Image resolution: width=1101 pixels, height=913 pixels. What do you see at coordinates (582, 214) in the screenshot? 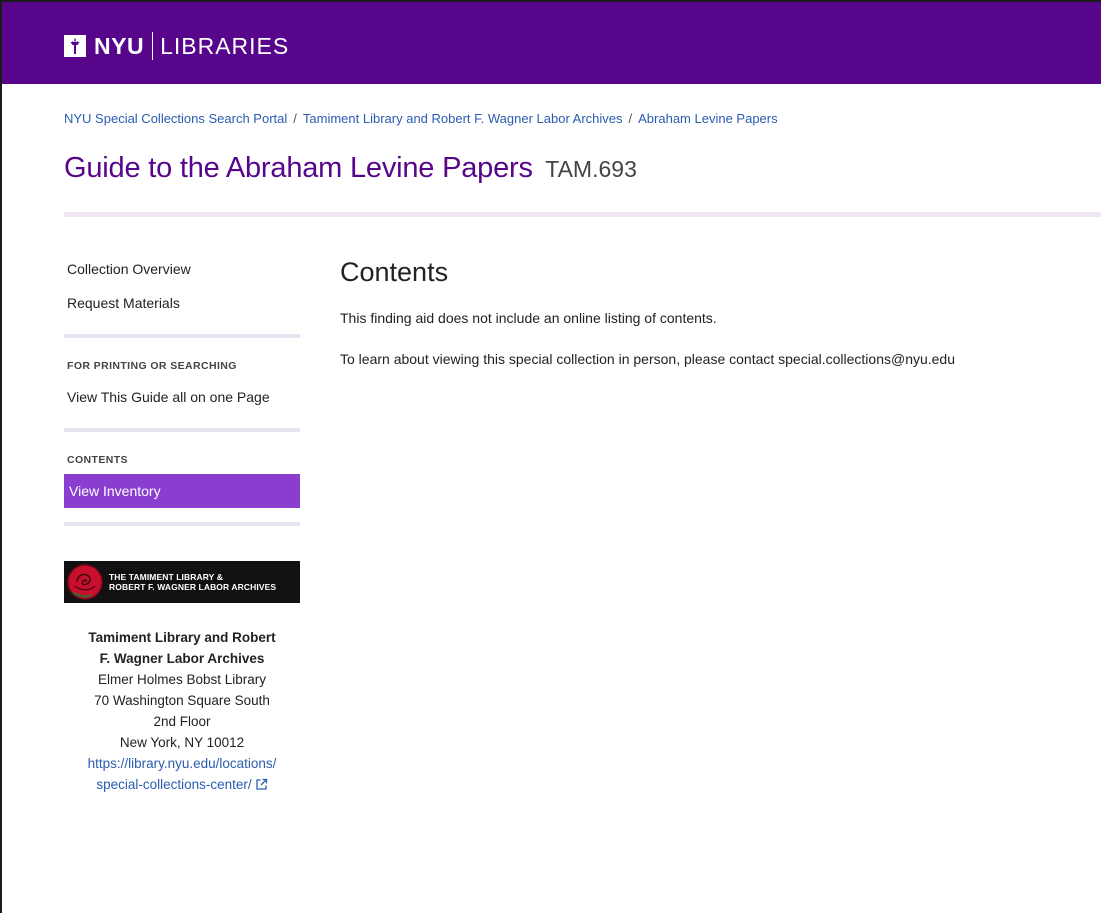
I see `title-divider` at bounding box center [582, 214].